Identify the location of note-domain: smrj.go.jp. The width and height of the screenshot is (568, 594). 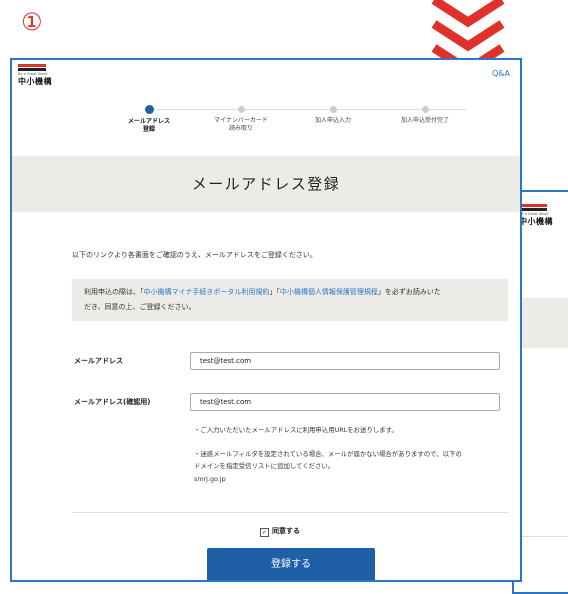
(210, 479).